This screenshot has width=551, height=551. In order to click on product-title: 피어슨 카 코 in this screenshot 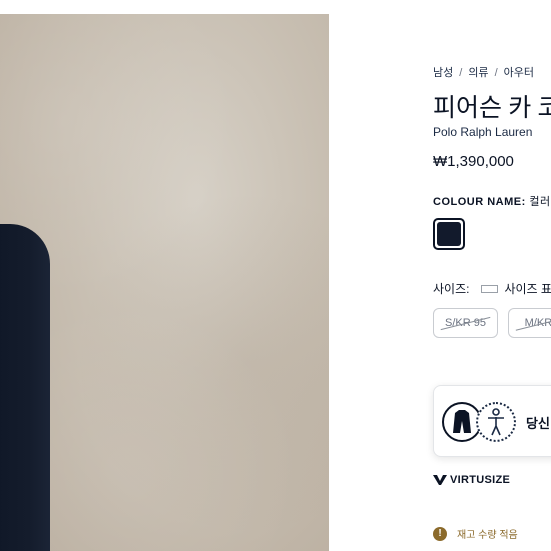, I will do `click(492, 108)`.